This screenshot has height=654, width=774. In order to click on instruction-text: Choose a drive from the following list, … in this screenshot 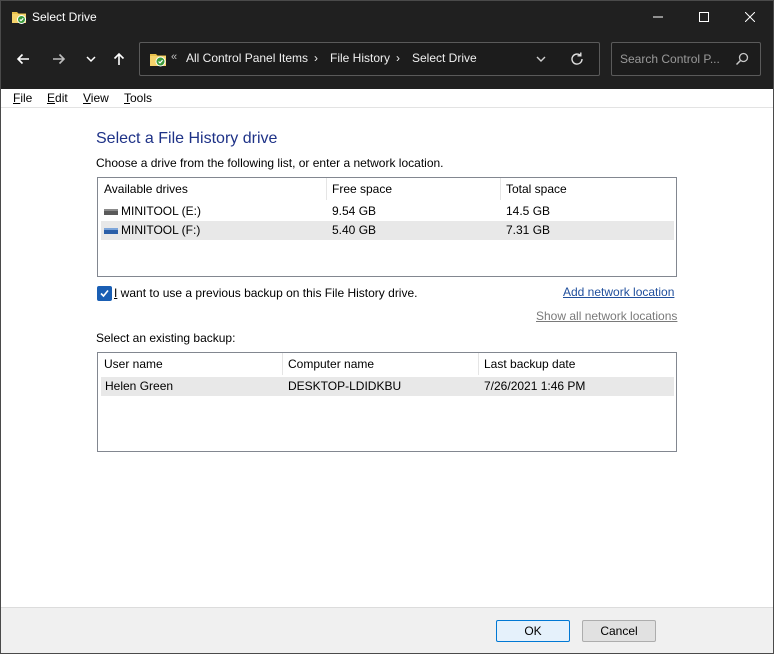, I will do `click(270, 163)`.